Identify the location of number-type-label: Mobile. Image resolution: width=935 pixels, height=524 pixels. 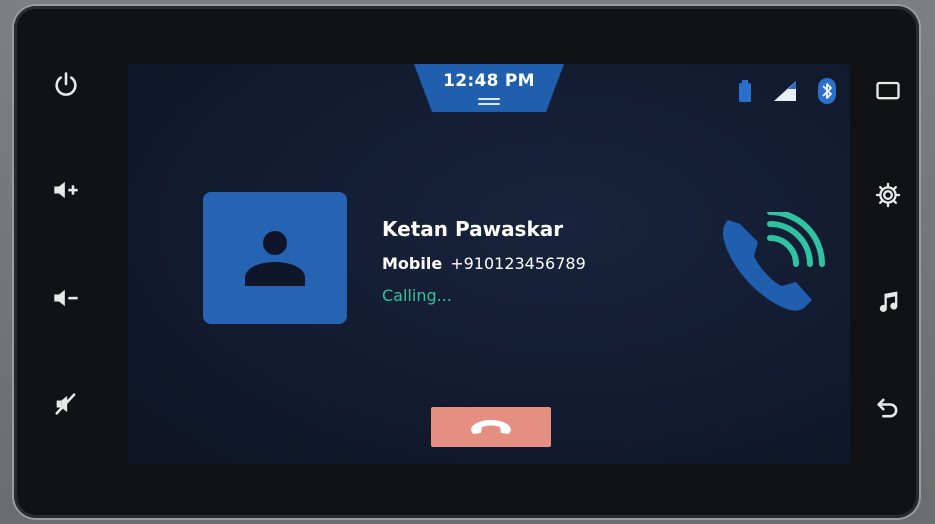
(412, 263).